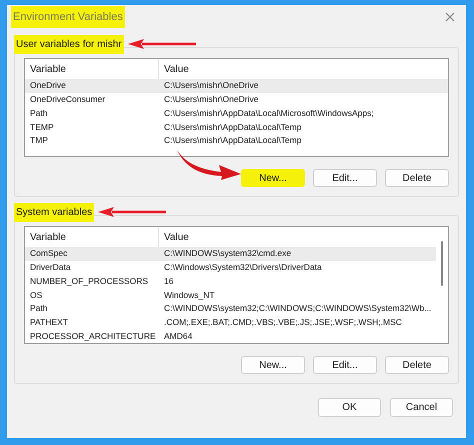 Image resolution: width=474 pixels, height=445 pixels. What do you see at coordinates (230, 295) in the screenshot?
I see `variable-row: OS Windows_NT` at bounding box center [230, 295].